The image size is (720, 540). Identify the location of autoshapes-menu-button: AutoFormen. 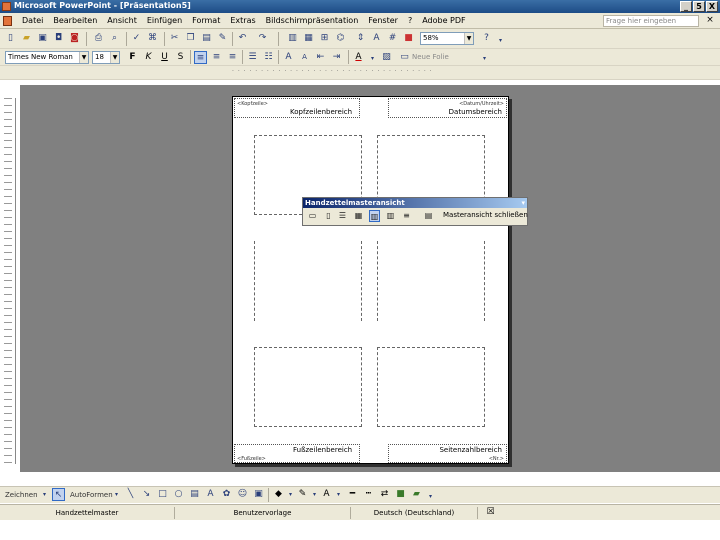
(91, 495).